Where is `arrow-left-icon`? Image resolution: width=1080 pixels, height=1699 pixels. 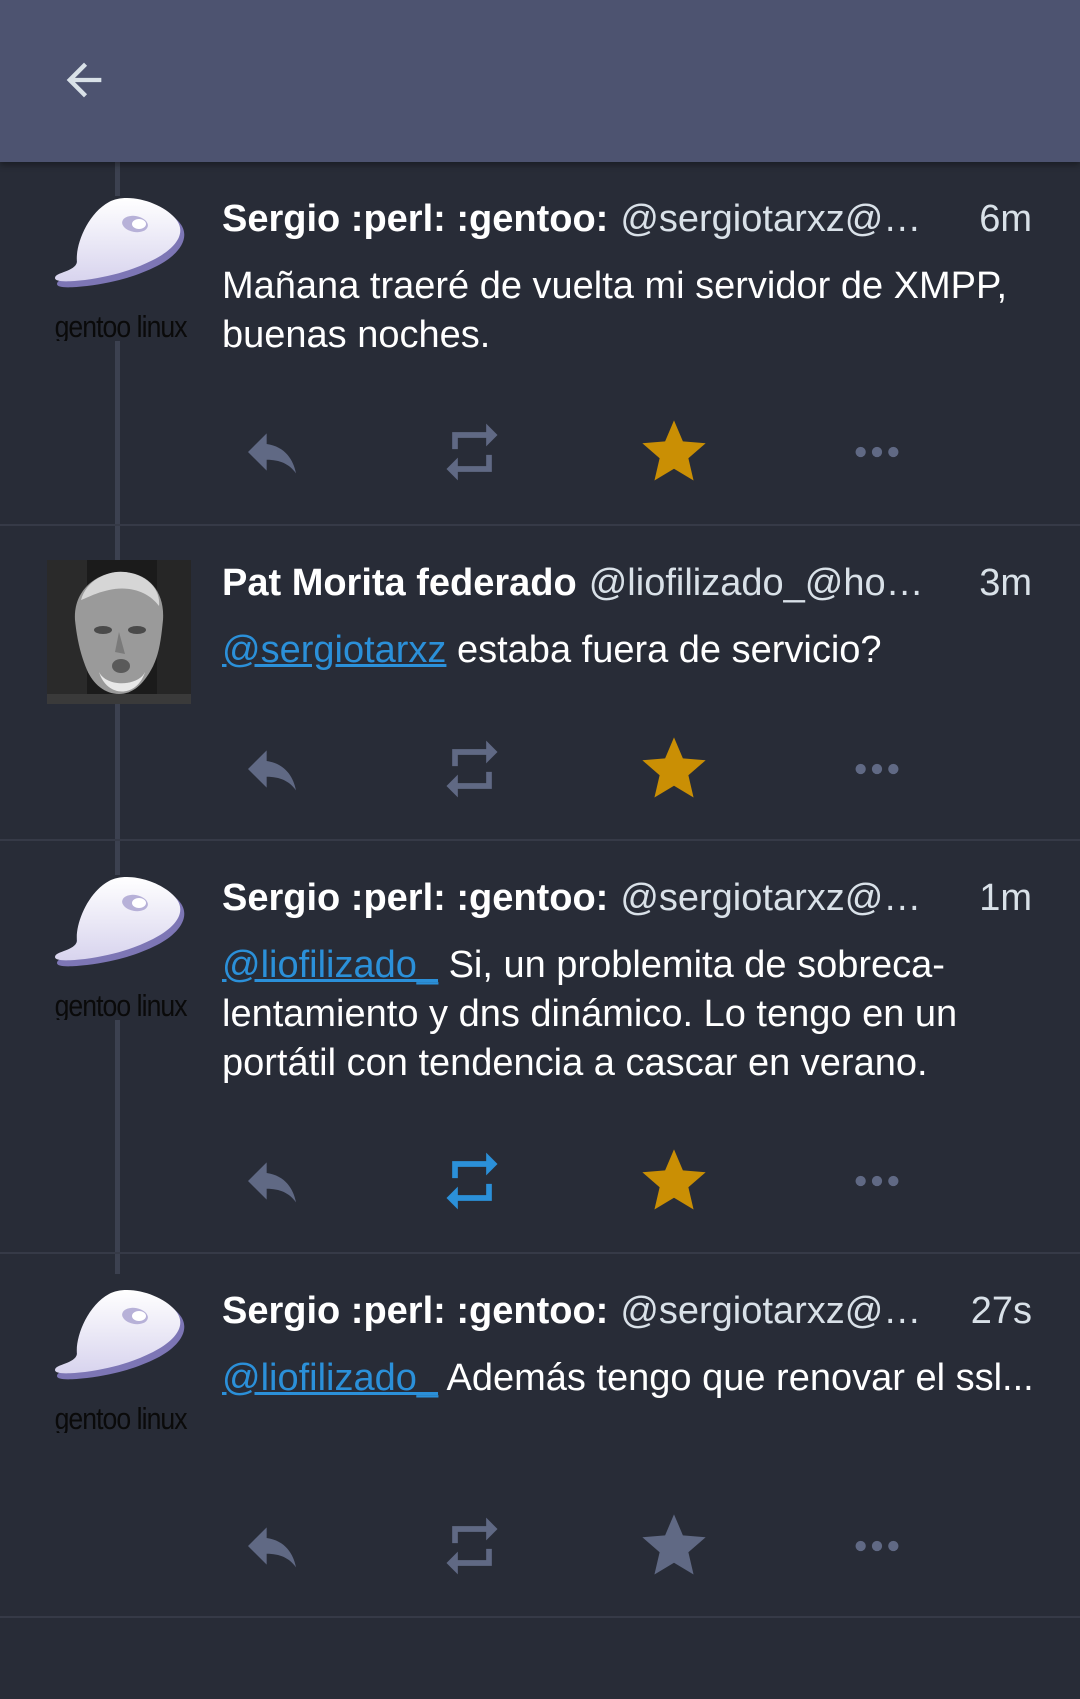
arrow-left-icon is located at coordinates (84, 80).